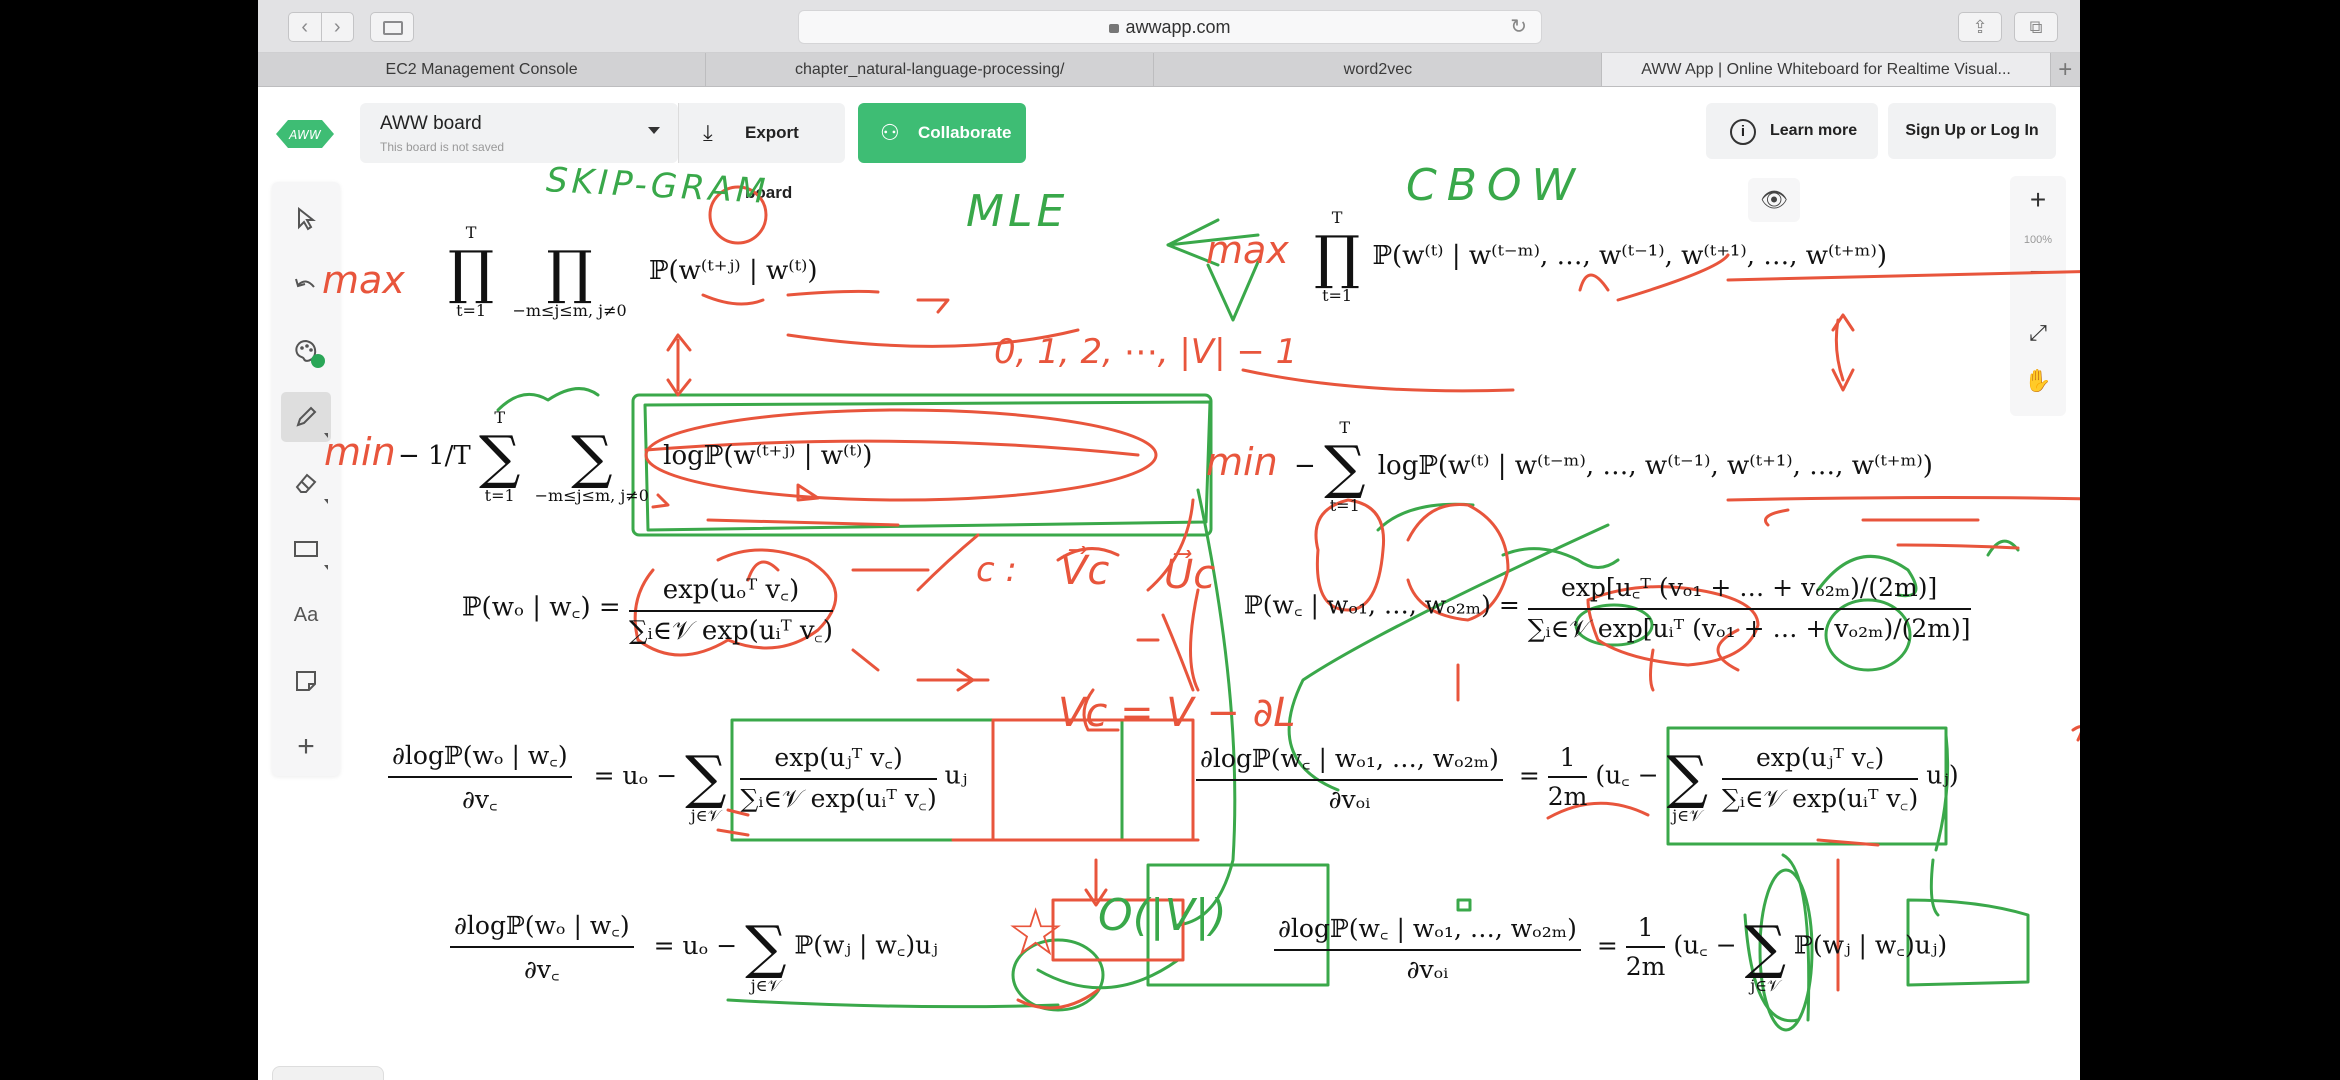  Describe the element at coordinates (996, 570) in the screenshot. I see `c-label: c :` at that location.